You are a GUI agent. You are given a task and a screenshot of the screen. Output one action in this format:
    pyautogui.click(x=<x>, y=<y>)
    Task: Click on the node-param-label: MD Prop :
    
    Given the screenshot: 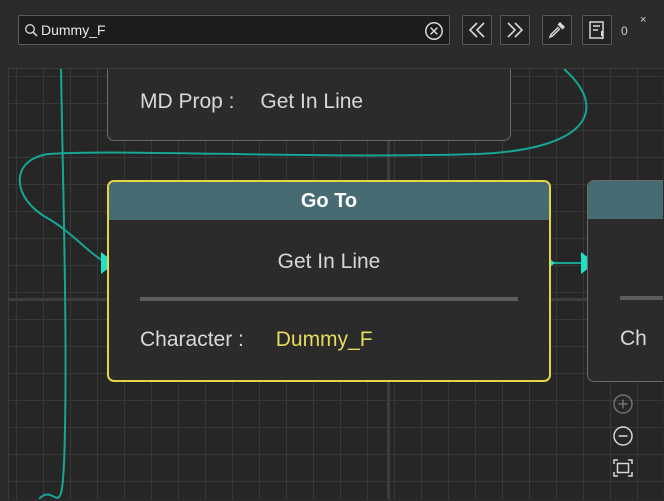 What is the action you would take?
    pyautogui.click(x=187, y=101)
    